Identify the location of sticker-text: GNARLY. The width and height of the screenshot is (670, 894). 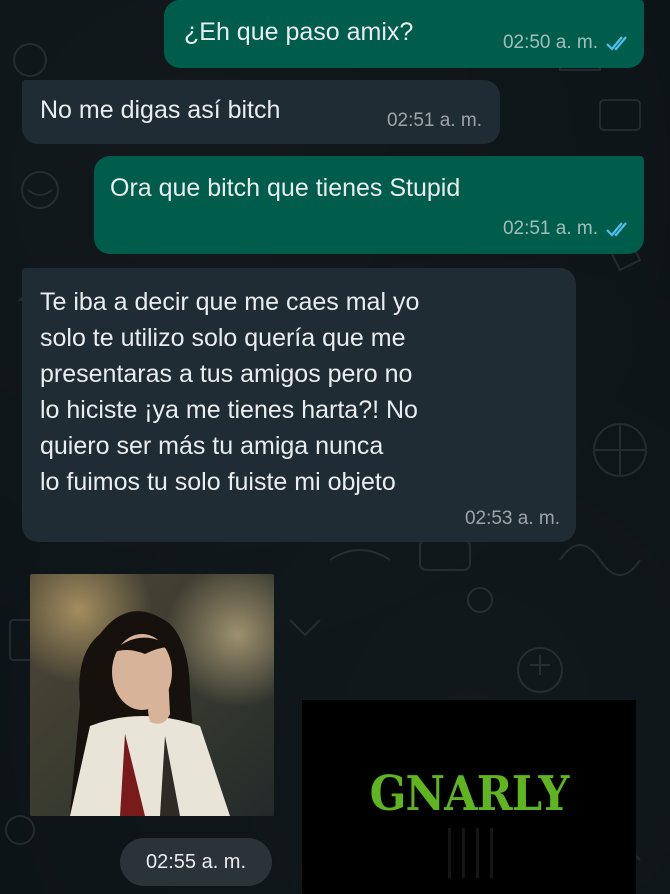
(469, 794).